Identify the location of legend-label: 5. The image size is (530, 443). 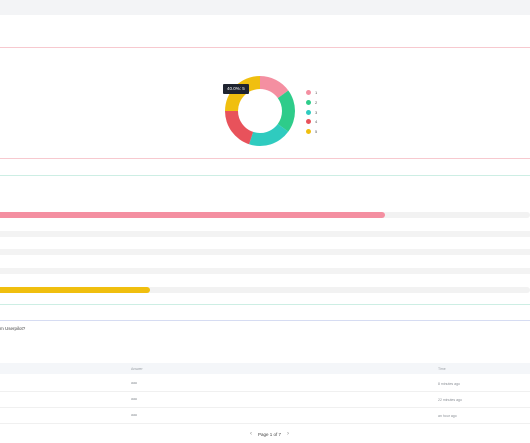
(316, 132).